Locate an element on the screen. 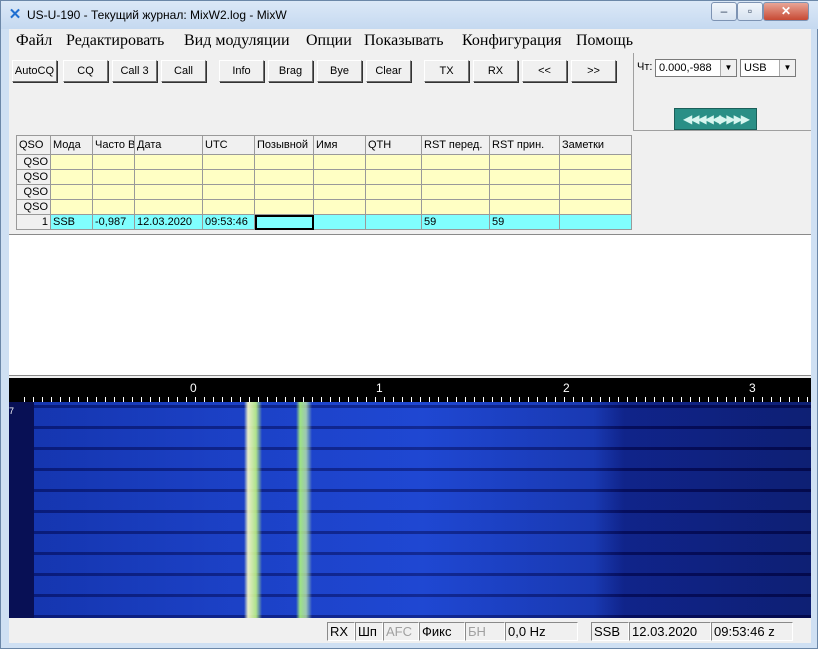  prev-button: << is located at coordinates (544, 71).